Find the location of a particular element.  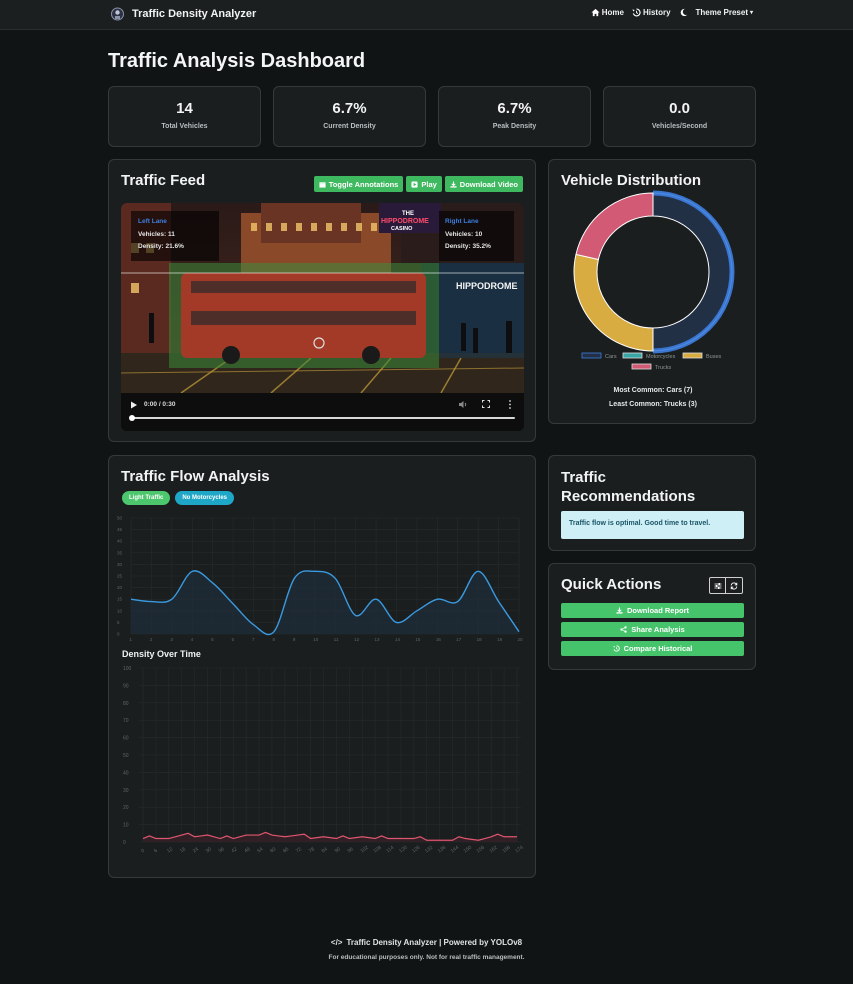

legend-swatch-motorcycles is located at coordinates (632, 355).